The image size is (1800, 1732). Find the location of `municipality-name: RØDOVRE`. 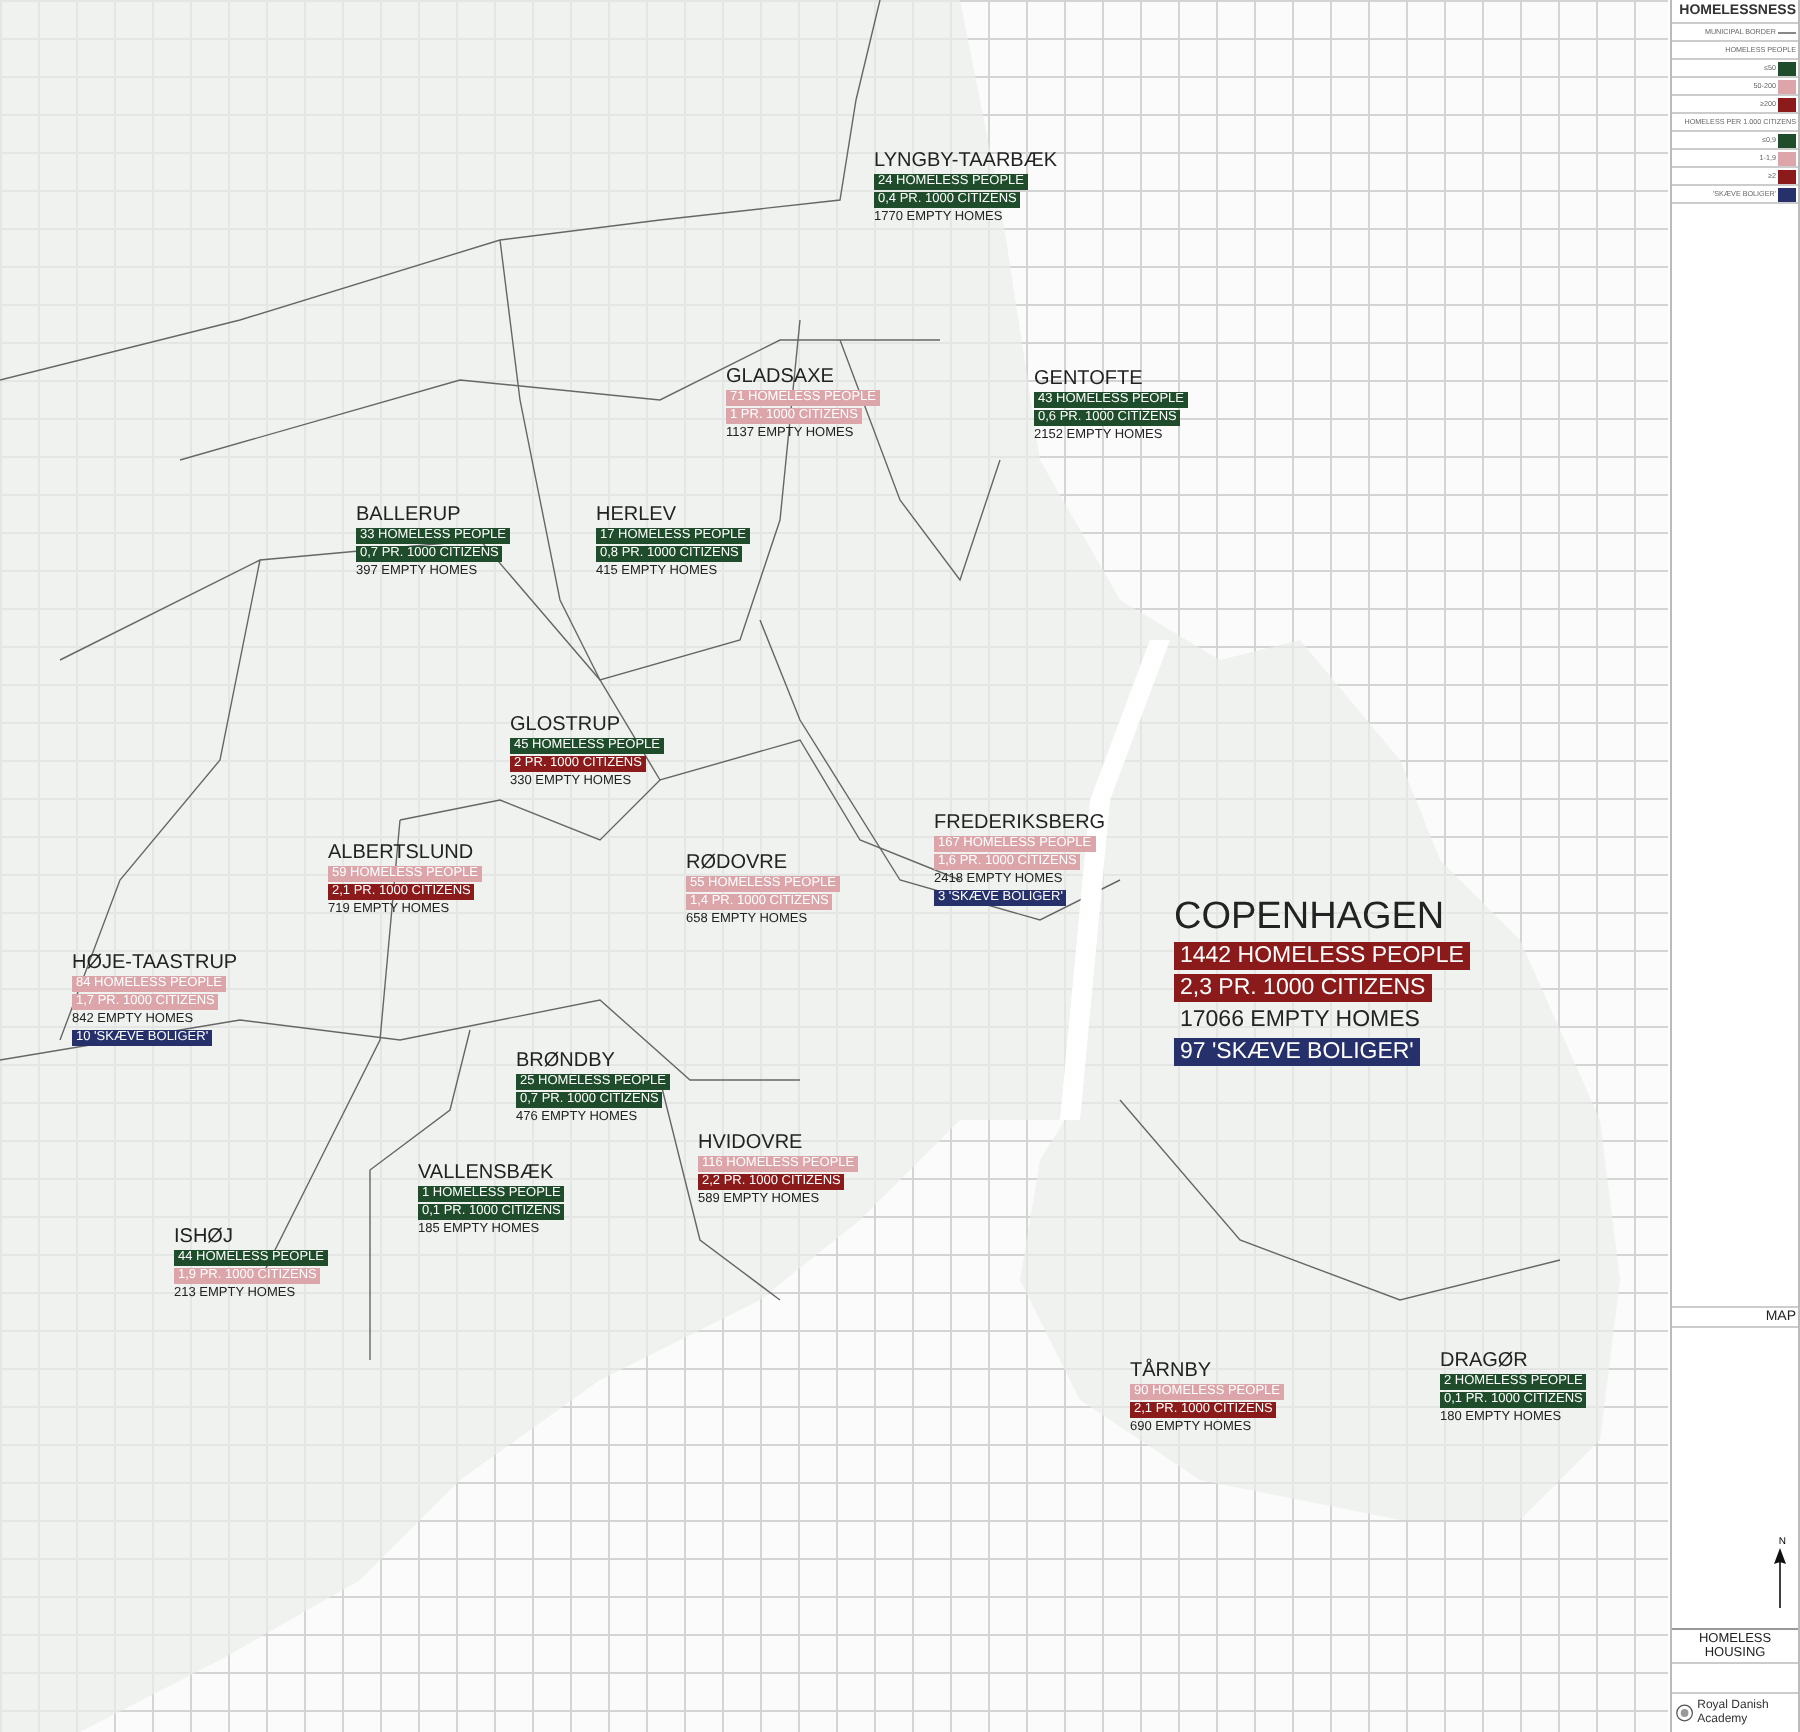

municipality-name: RØDOVRE is located at coordinates (737, 863).